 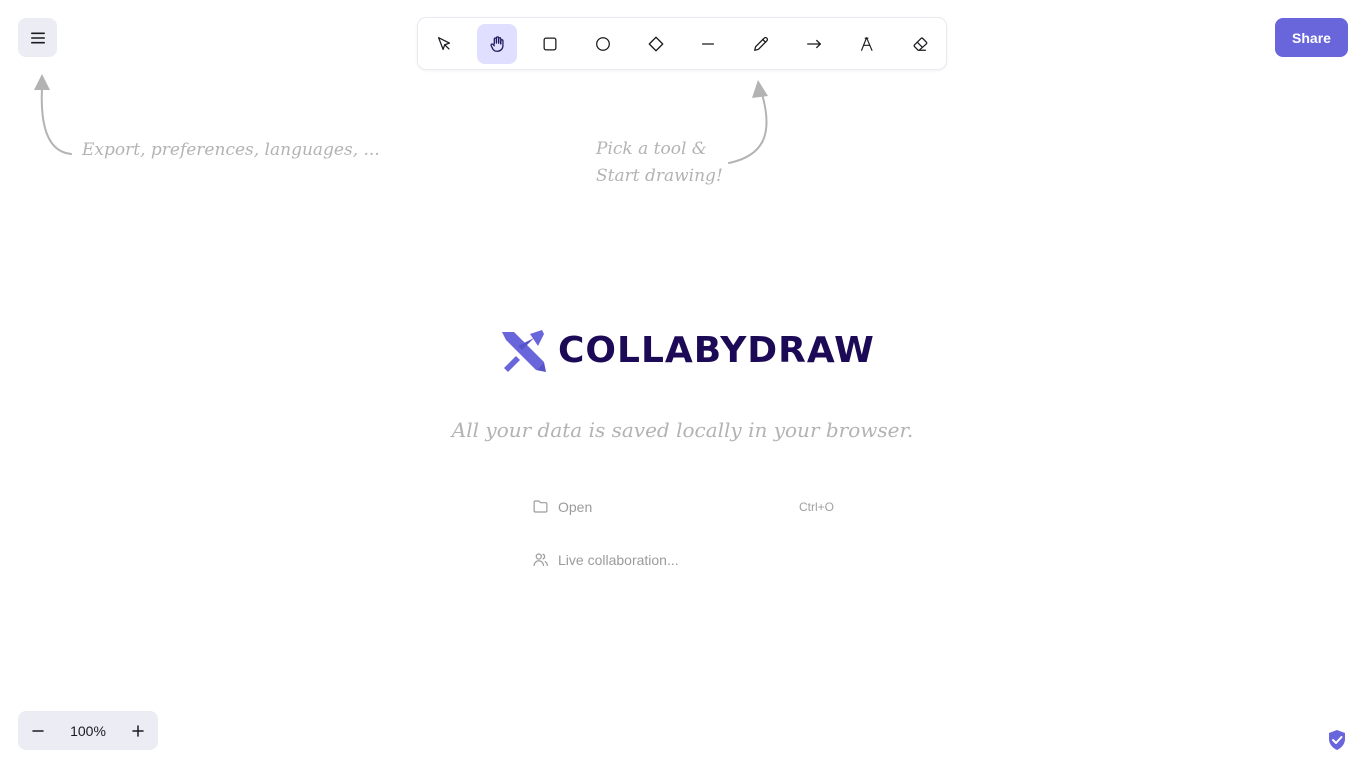 I want to click on text-icon, so click(x=867, y=43).